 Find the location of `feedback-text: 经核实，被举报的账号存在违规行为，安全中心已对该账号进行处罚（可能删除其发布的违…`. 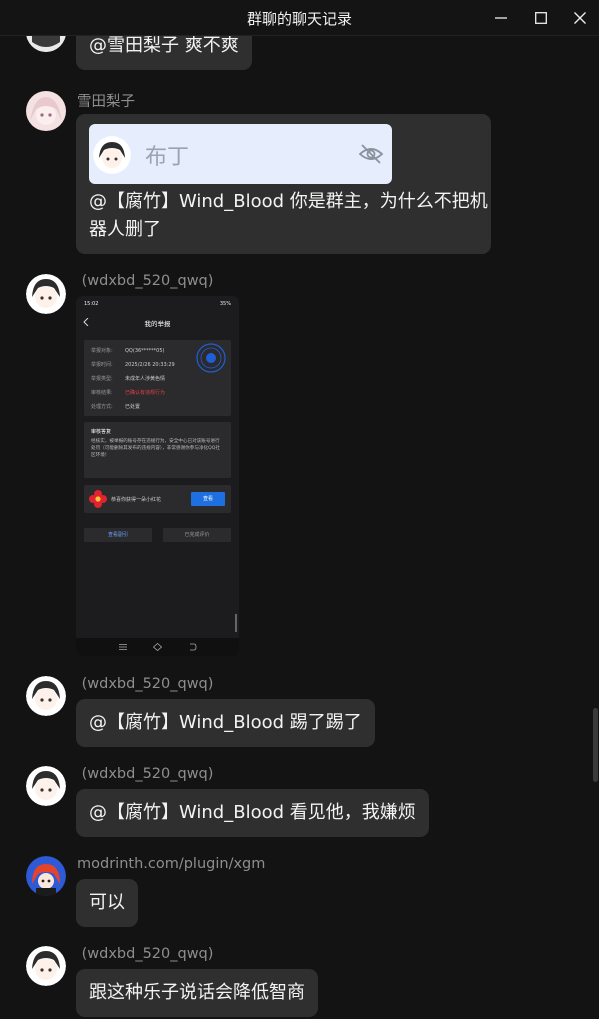

feedback-text: 经核实，被举报的账号存在违规行为，安全中心已对该账号进行处罚（可能删除其发布的违… is located at coordinates (155, 448).